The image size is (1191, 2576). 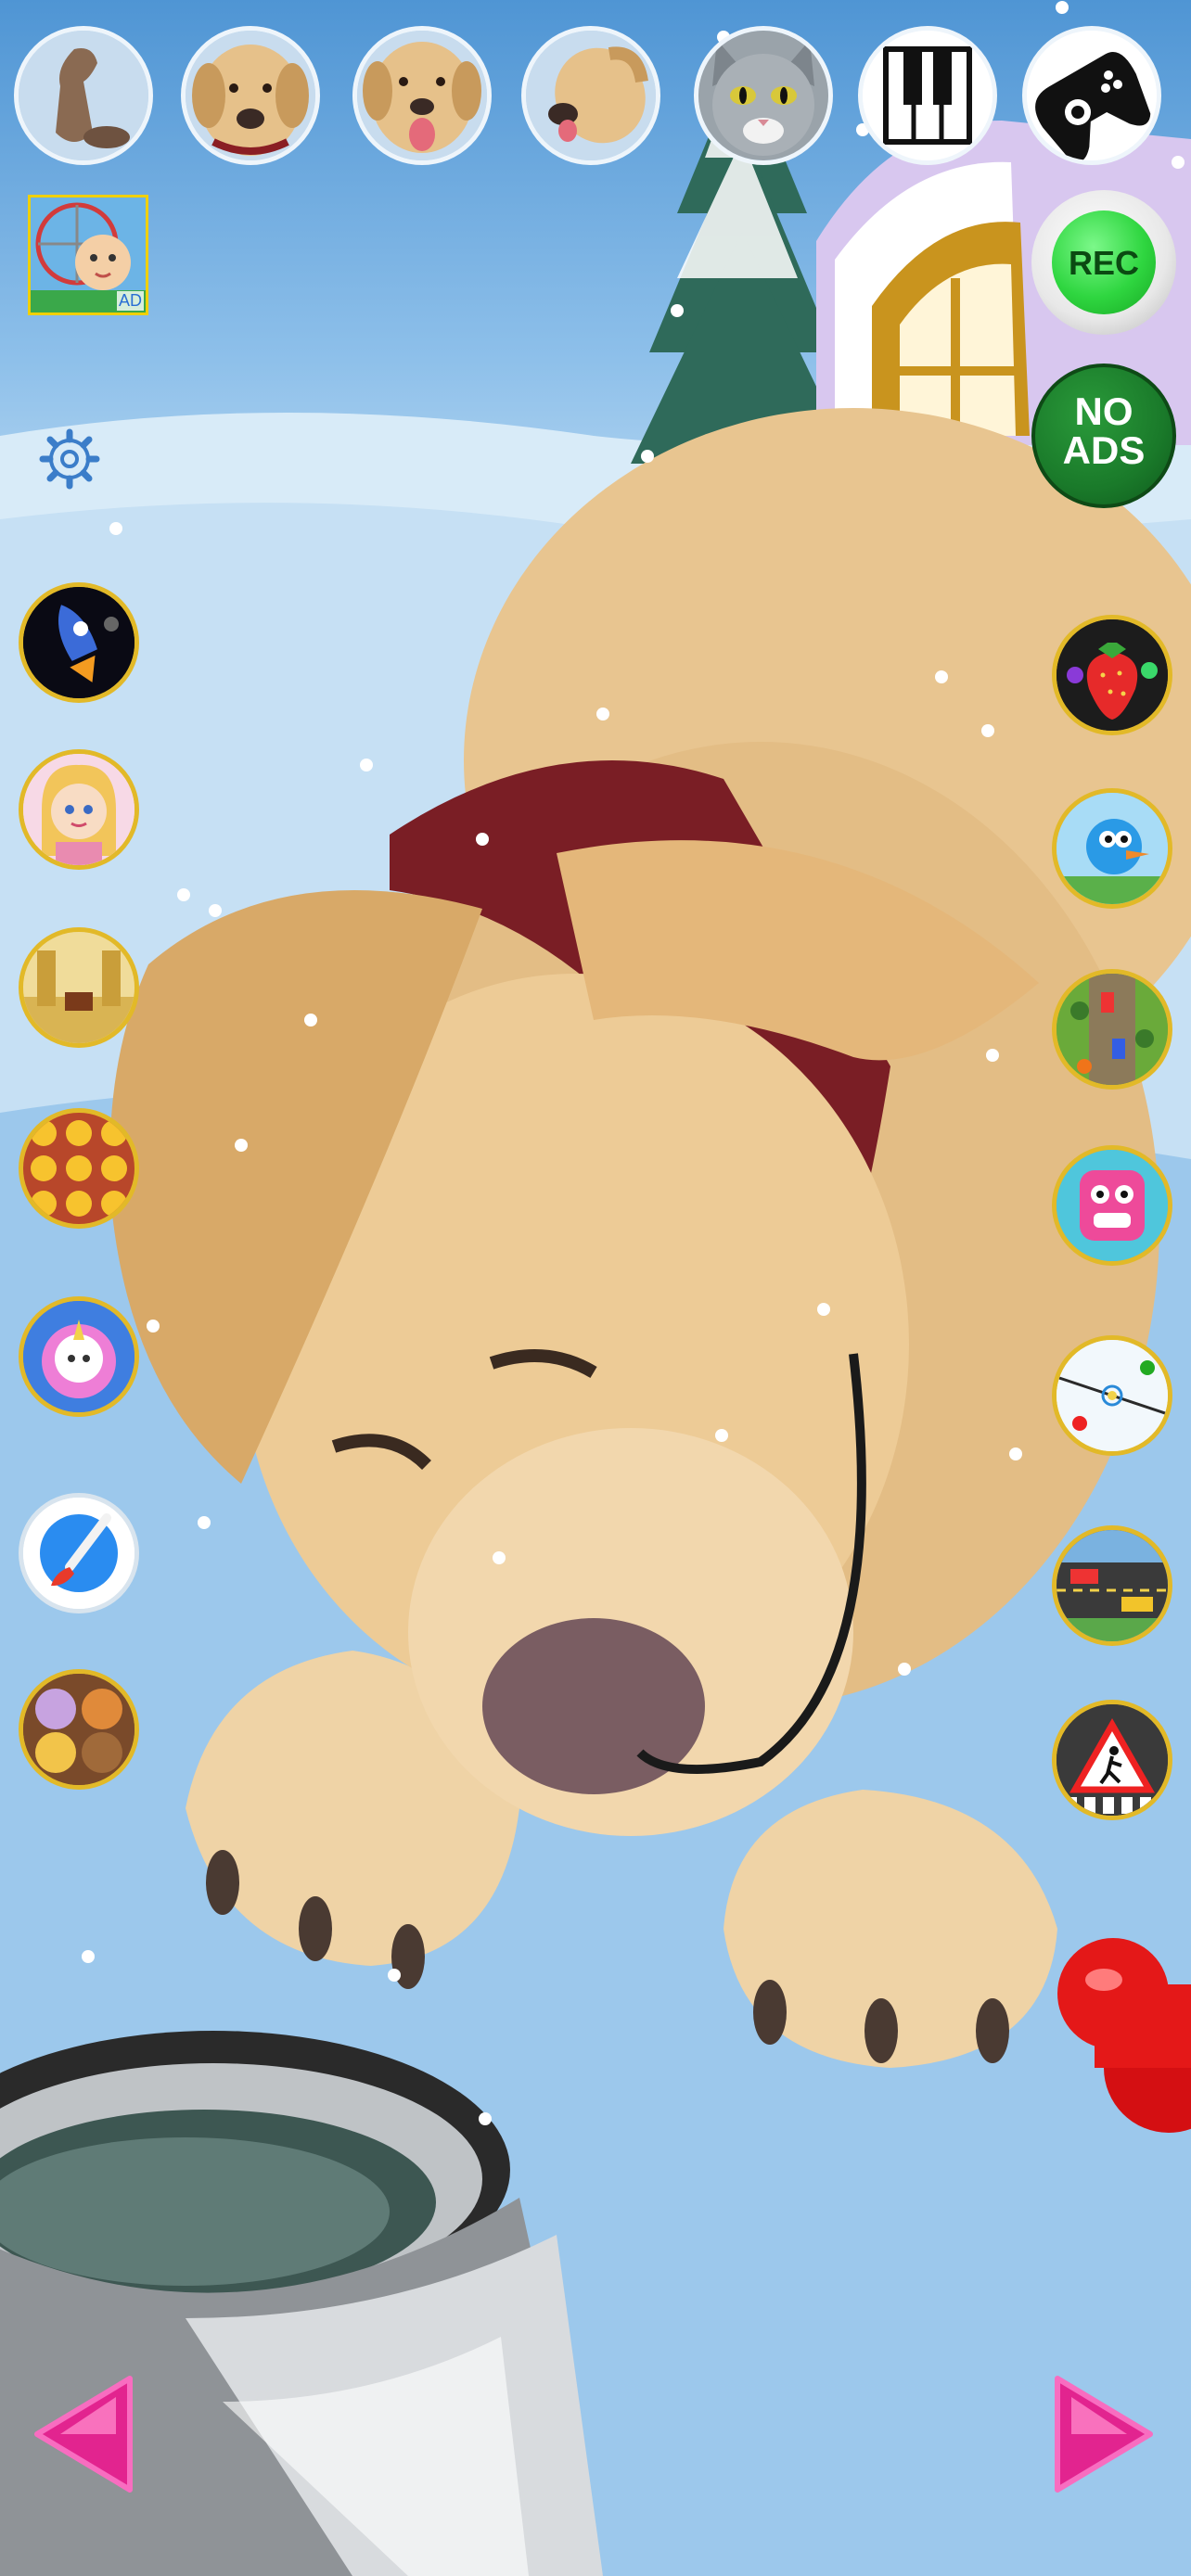 I want to click on ad-banner-thumbnail: AD, so click(x=88, y=255).